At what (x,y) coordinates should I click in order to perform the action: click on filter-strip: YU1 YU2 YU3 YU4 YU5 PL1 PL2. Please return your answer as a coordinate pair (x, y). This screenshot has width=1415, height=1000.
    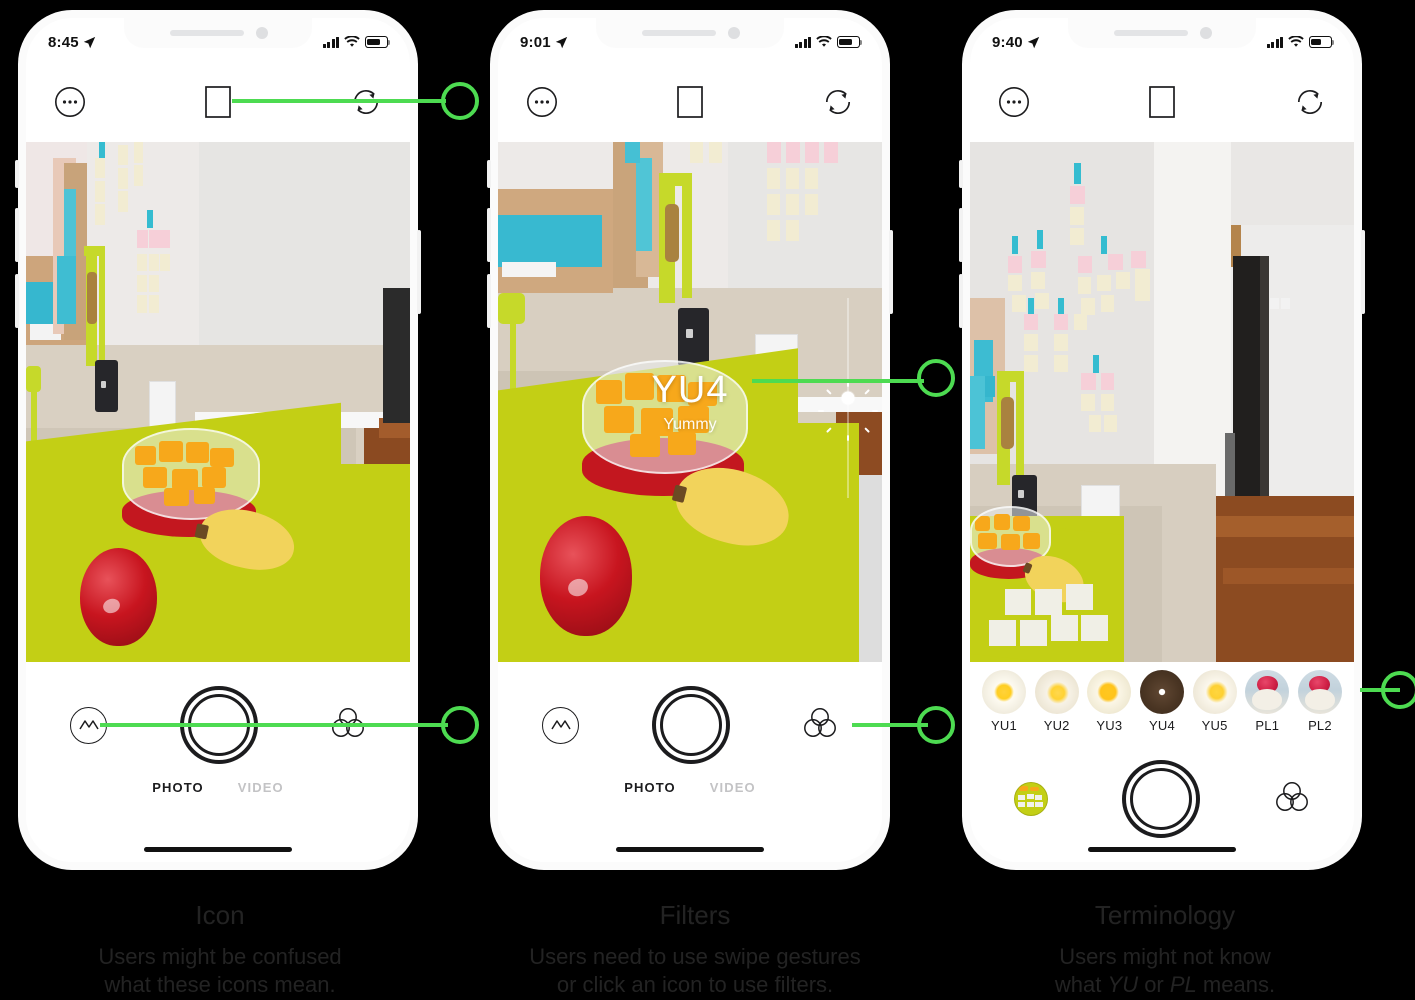
    Looking at the image, I should click on (1162, 705).